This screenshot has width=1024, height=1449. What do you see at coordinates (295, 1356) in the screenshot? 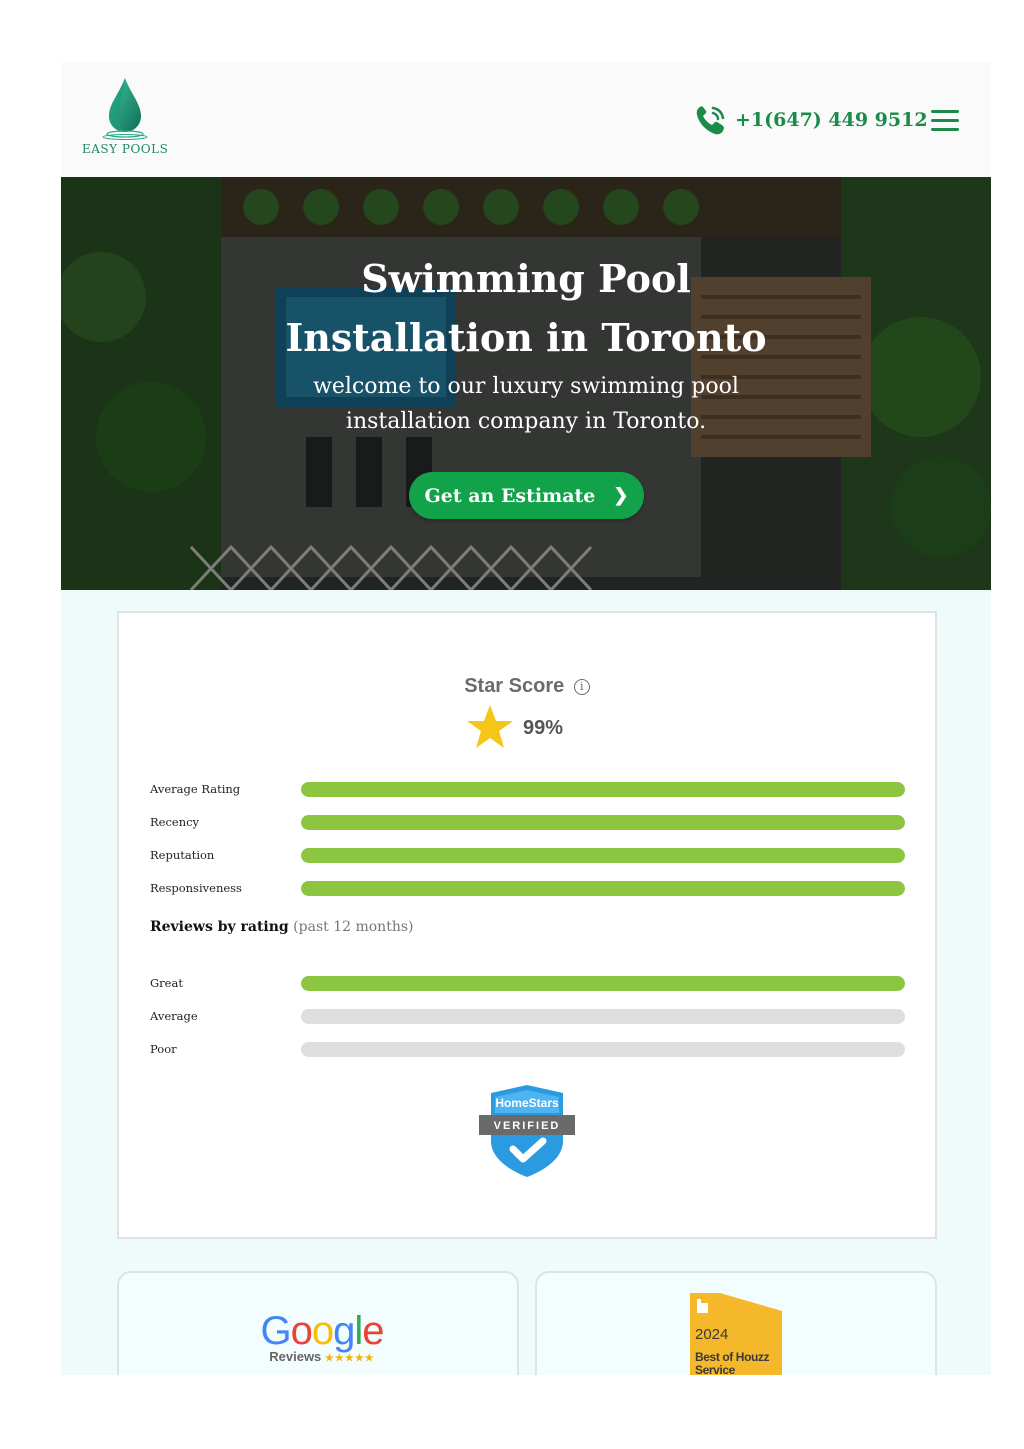
I see `google-sub-text: Reviews` at bounding box center [295, 1356].